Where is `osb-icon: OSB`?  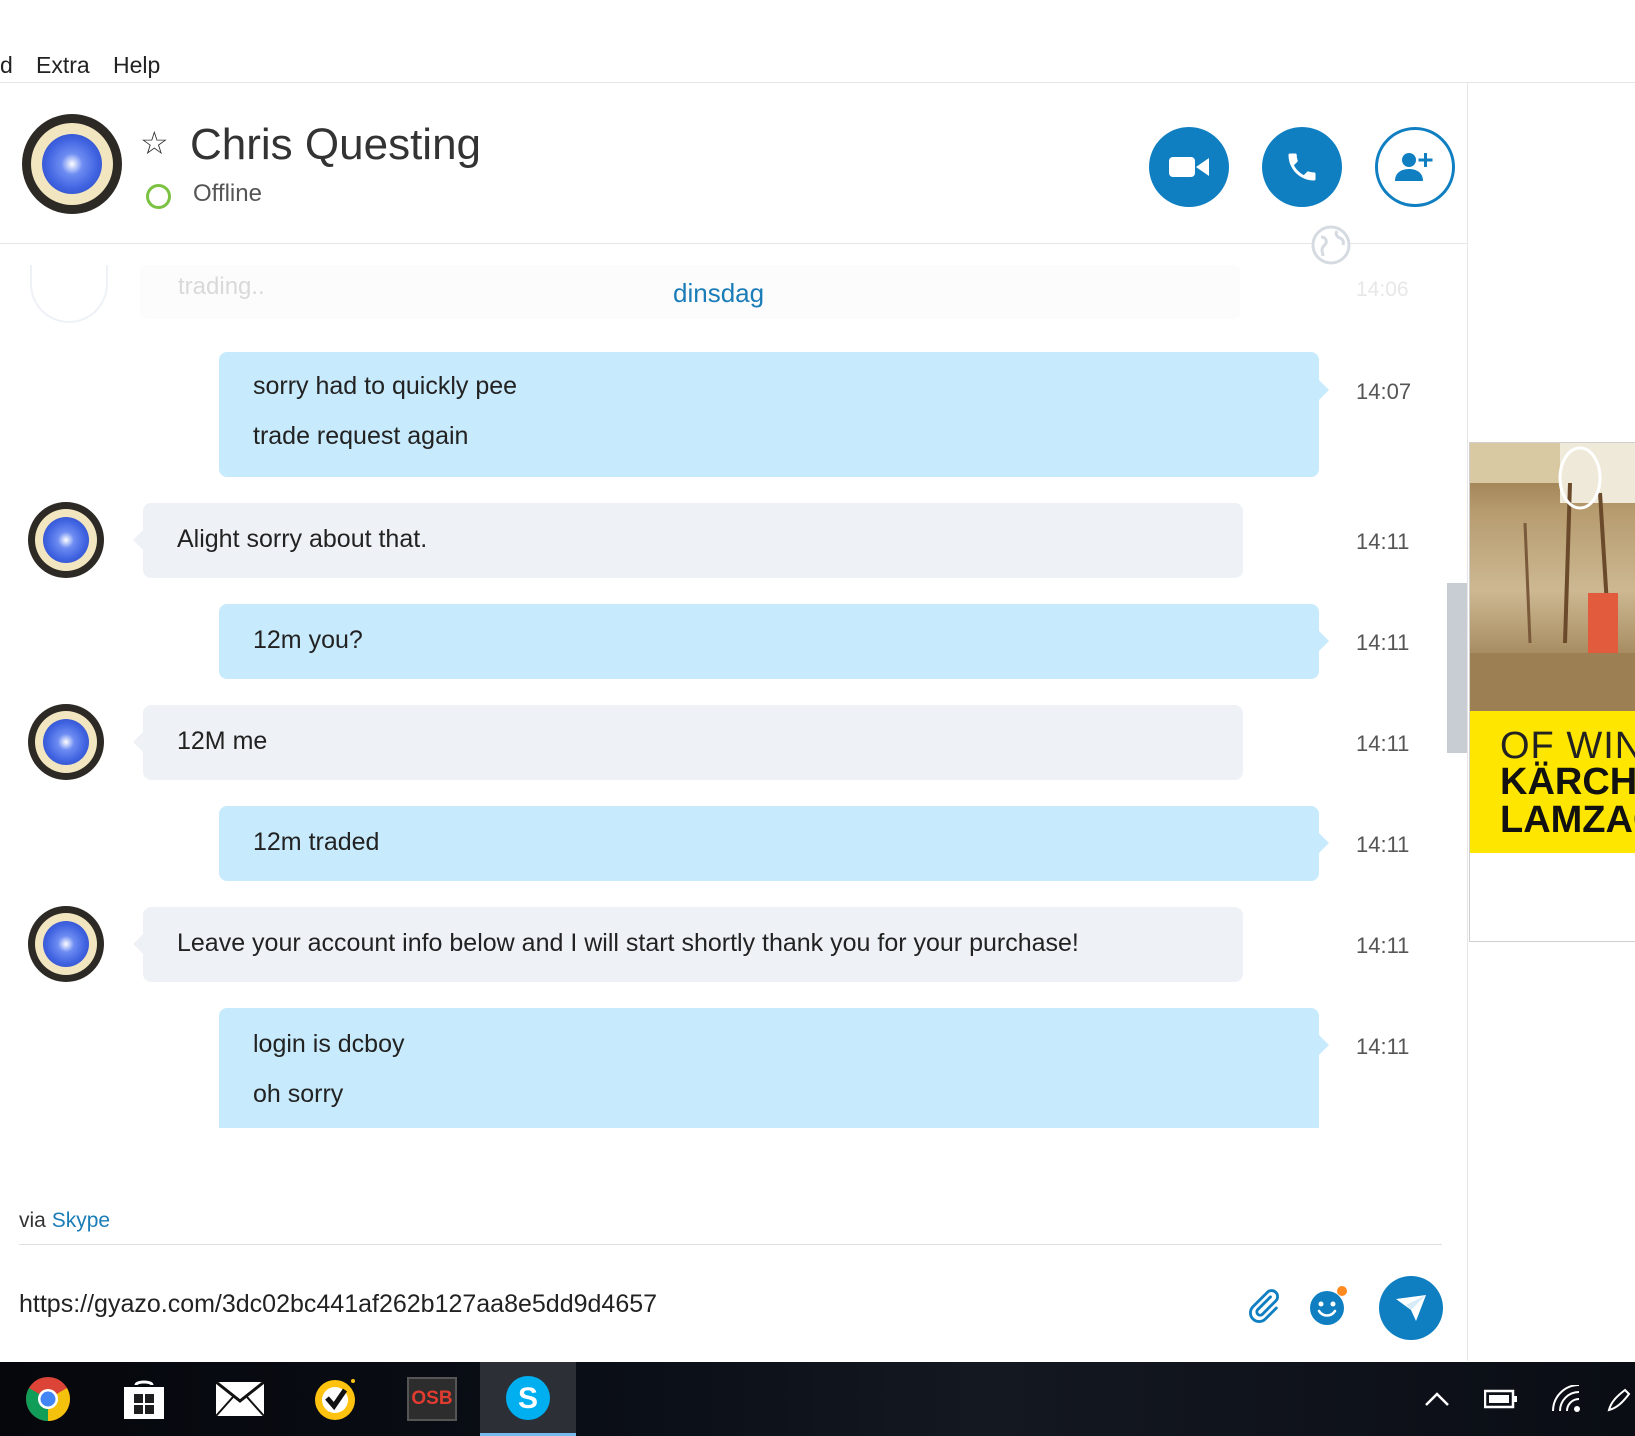
osb-icon: OSB is located at coordinates (432, 1399).